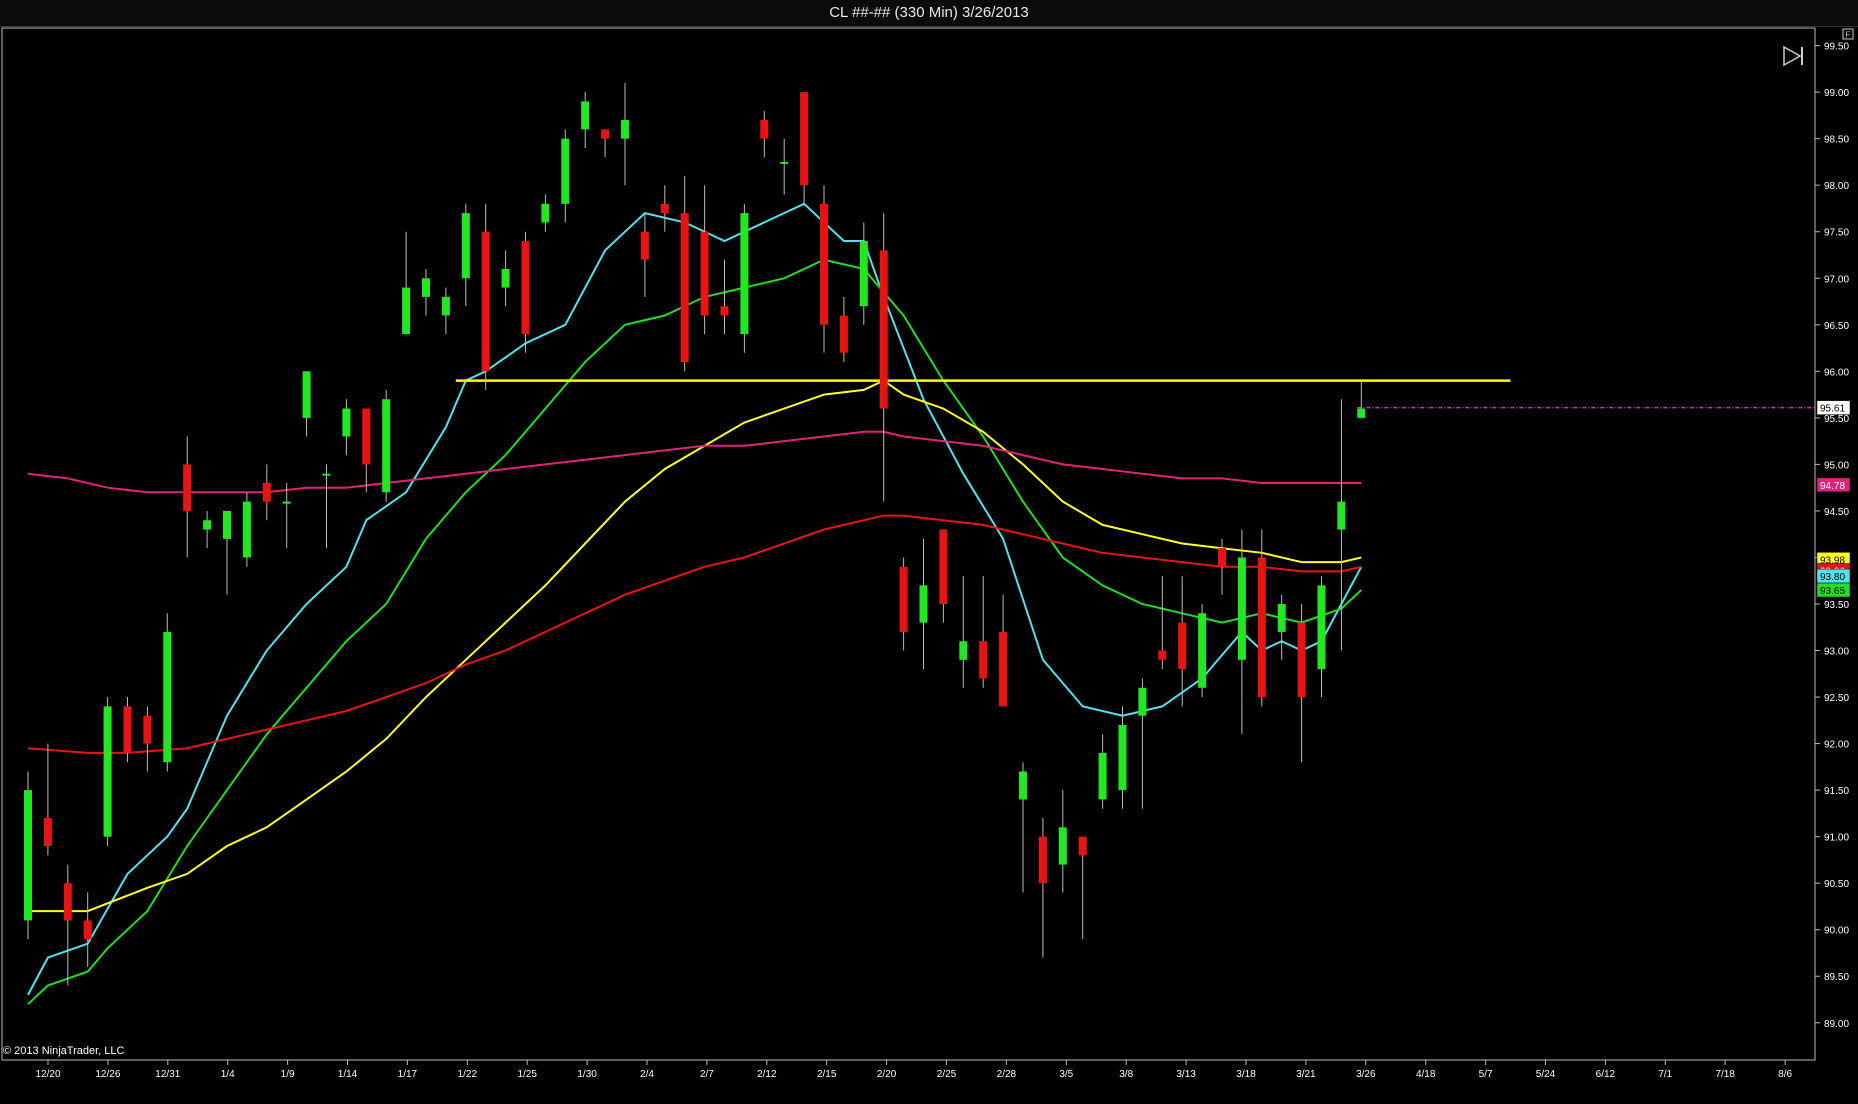  Describe the element at coordinates (1725, 1074) in the screenshot. I see `x-tick-label: 7/18` at that location.